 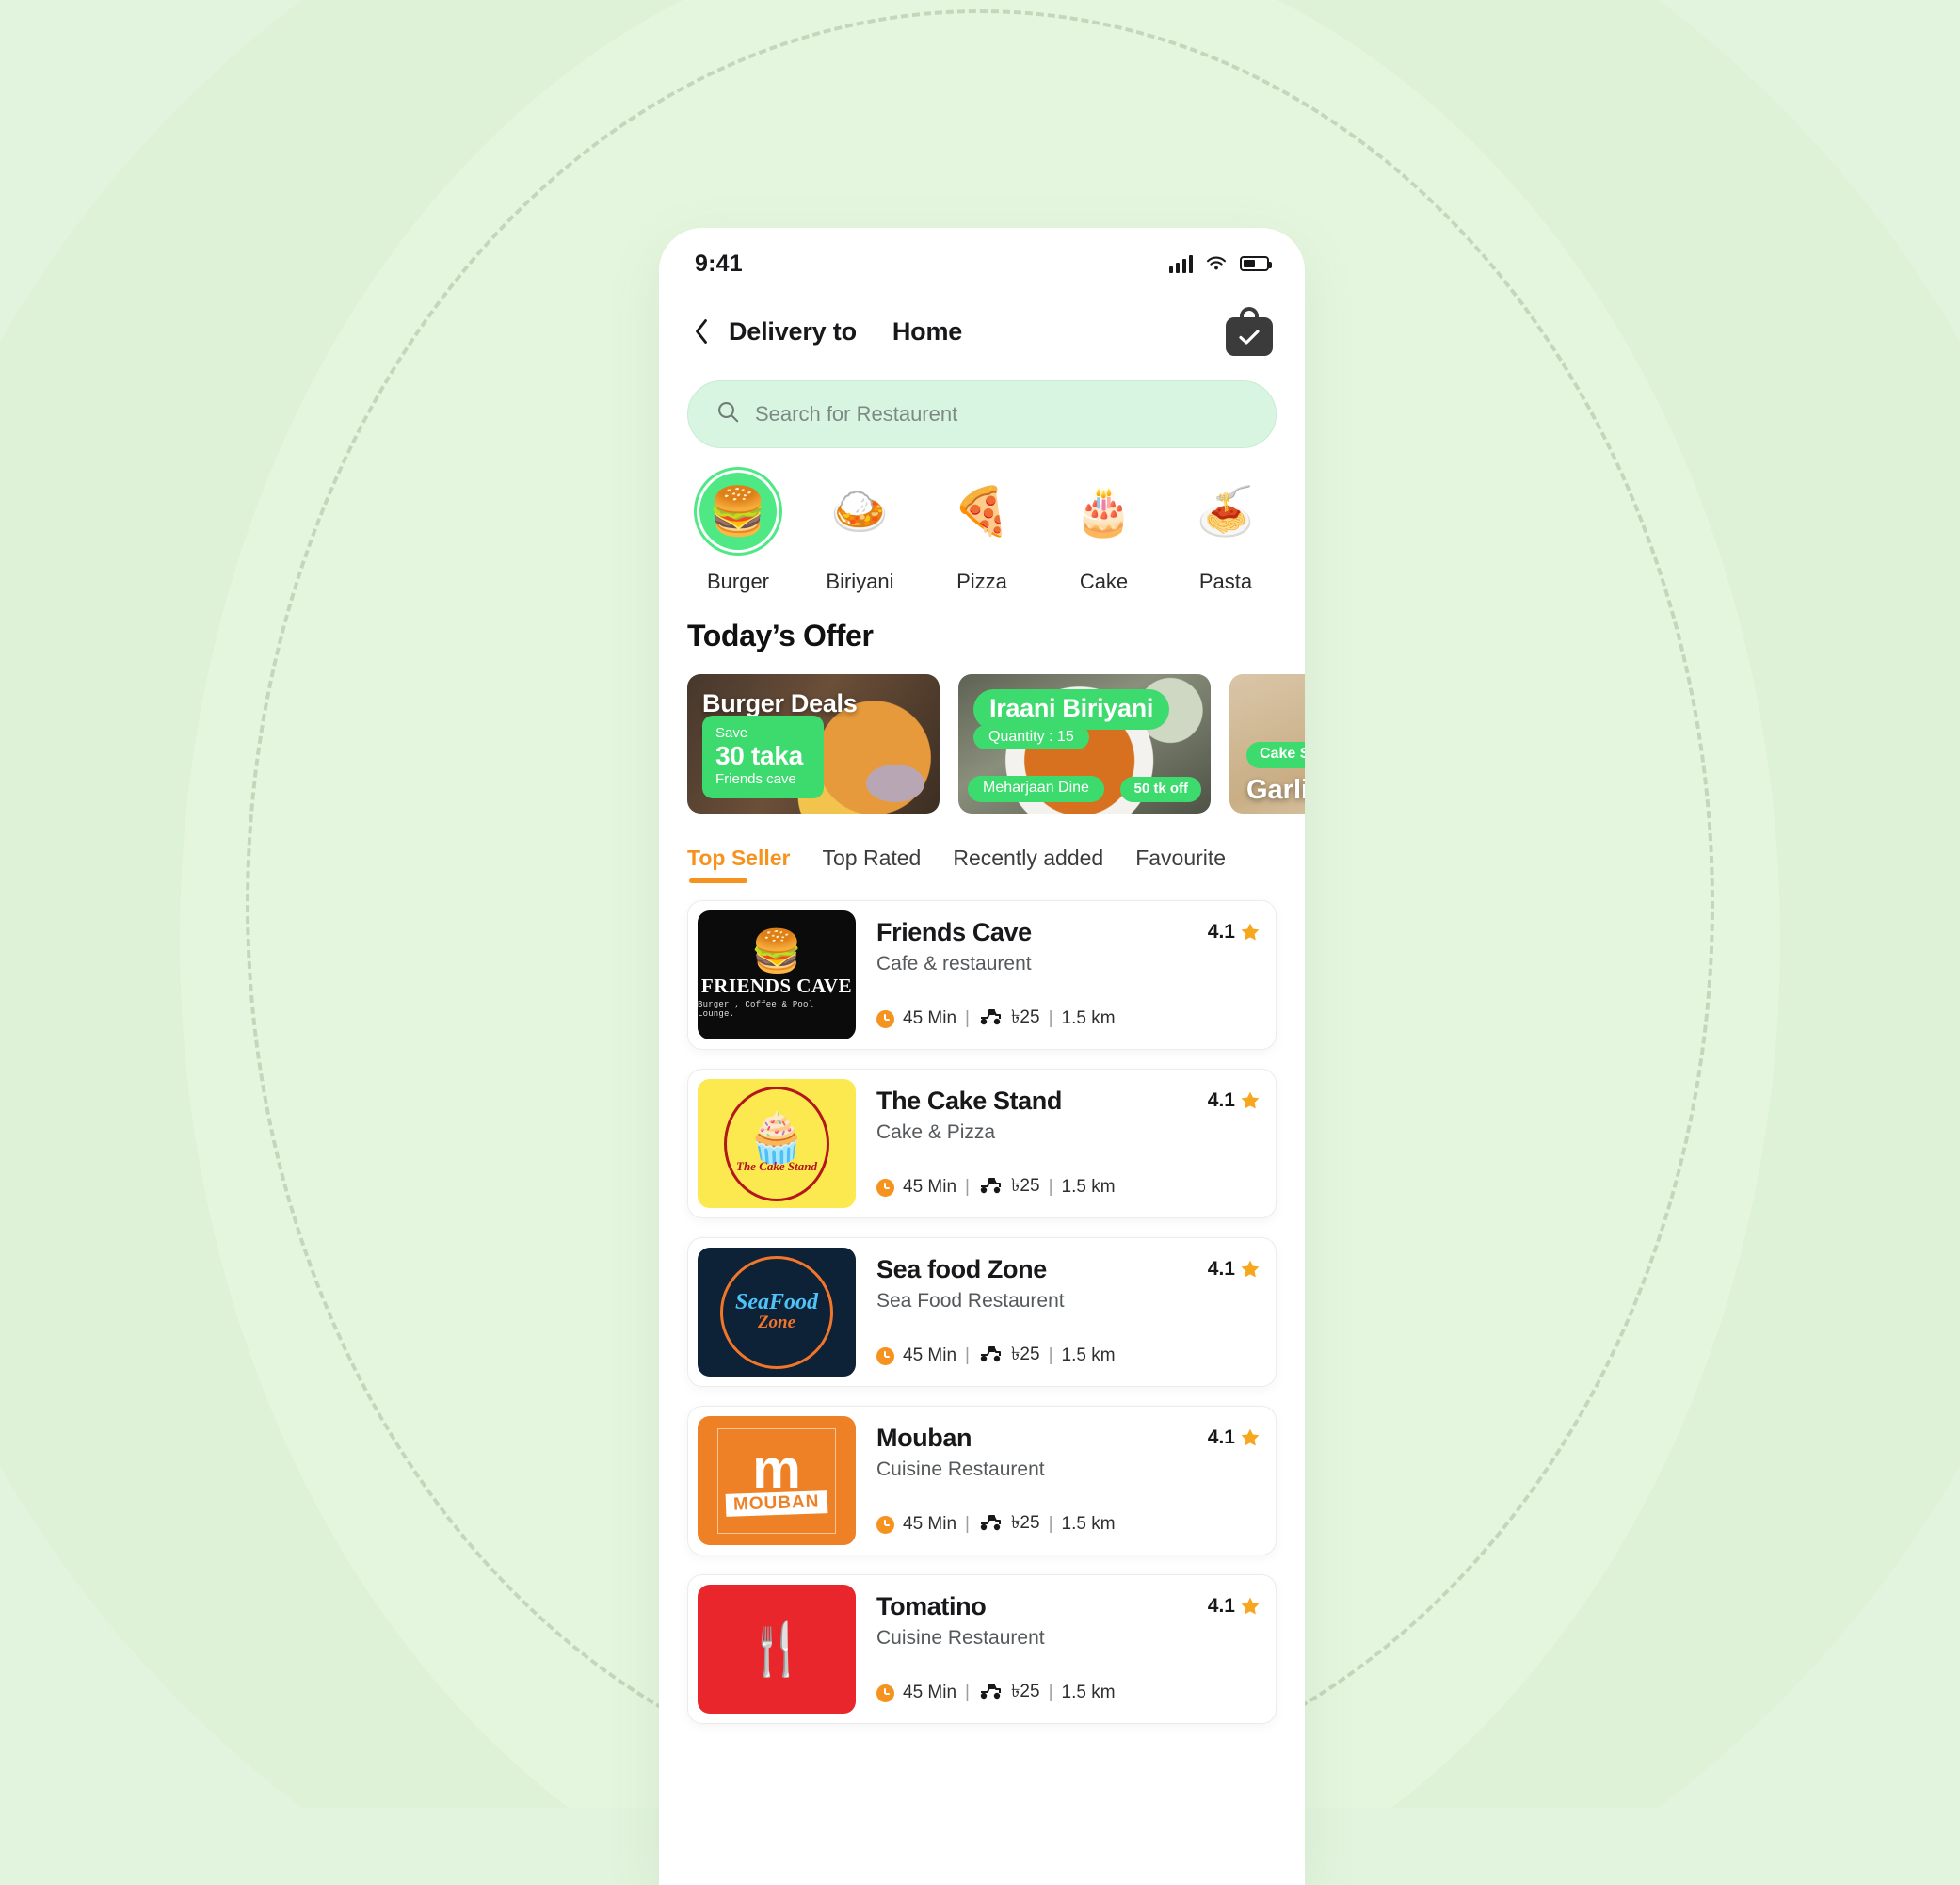 I want to click on restaurant-subtitle: Cuisine Restaurent, so click(x=960, y=1469).